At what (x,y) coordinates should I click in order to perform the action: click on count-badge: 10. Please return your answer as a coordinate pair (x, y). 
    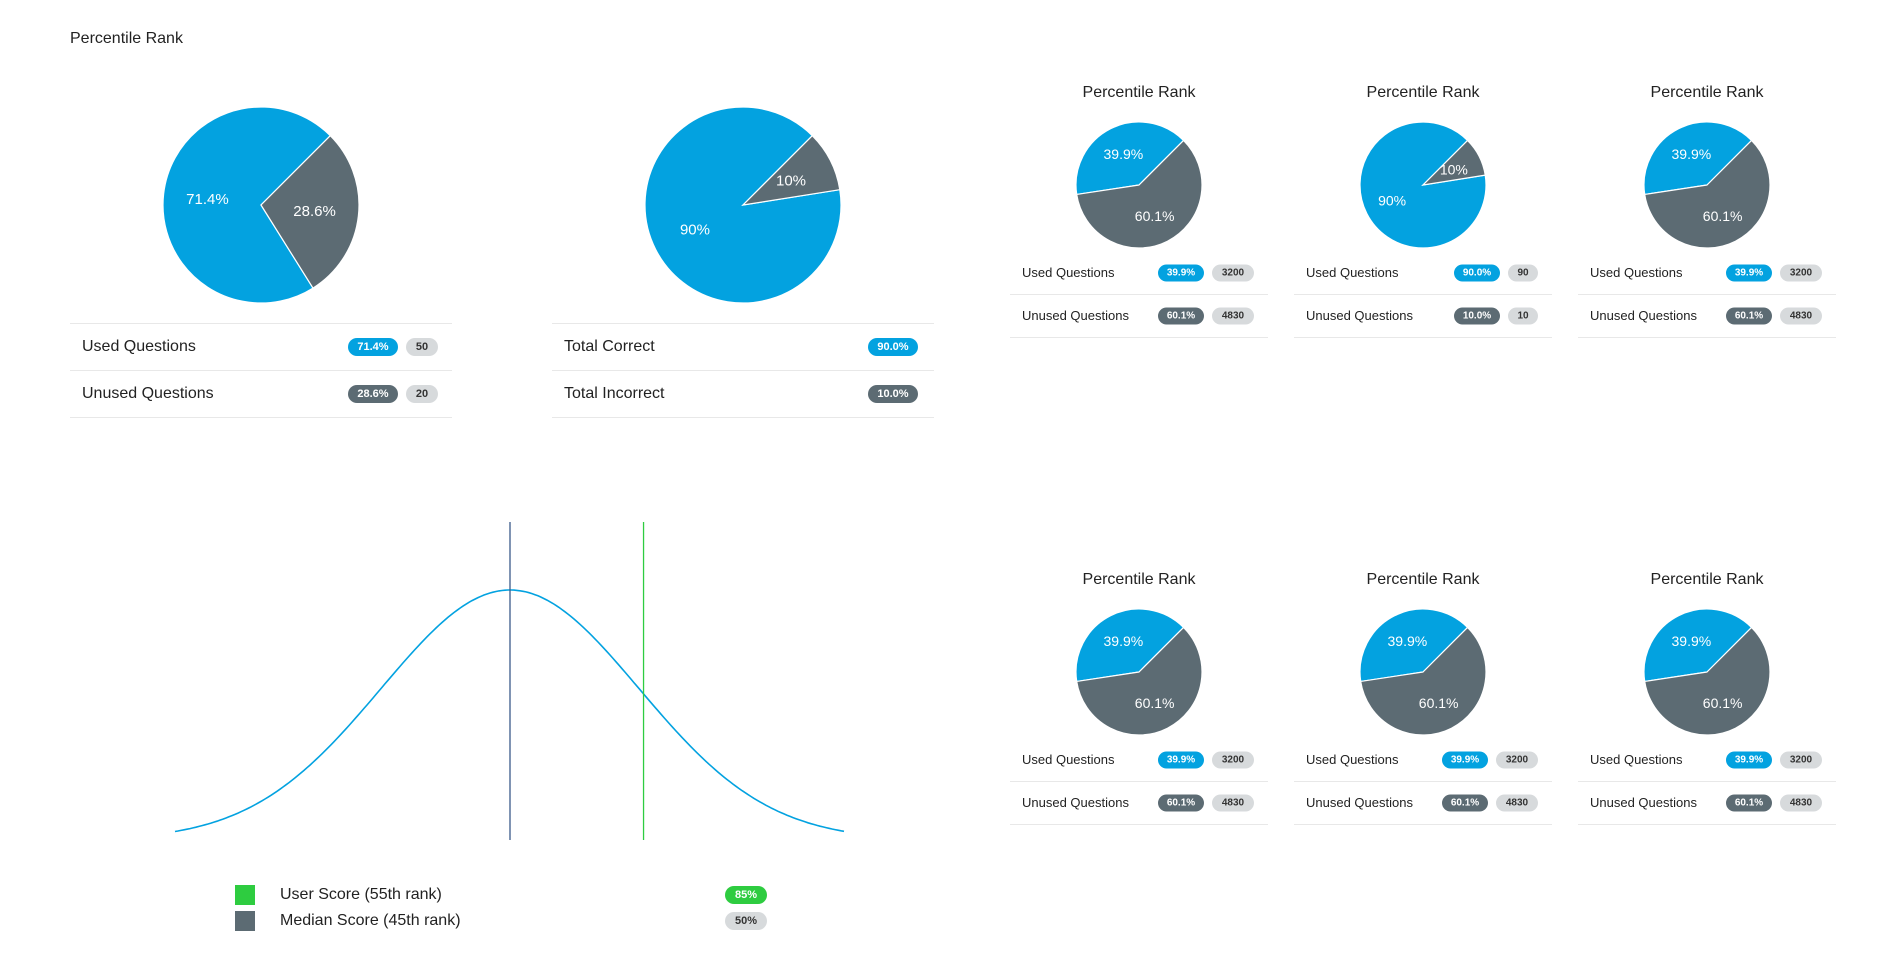
    Looking at the image, I should click on (1523, 316).